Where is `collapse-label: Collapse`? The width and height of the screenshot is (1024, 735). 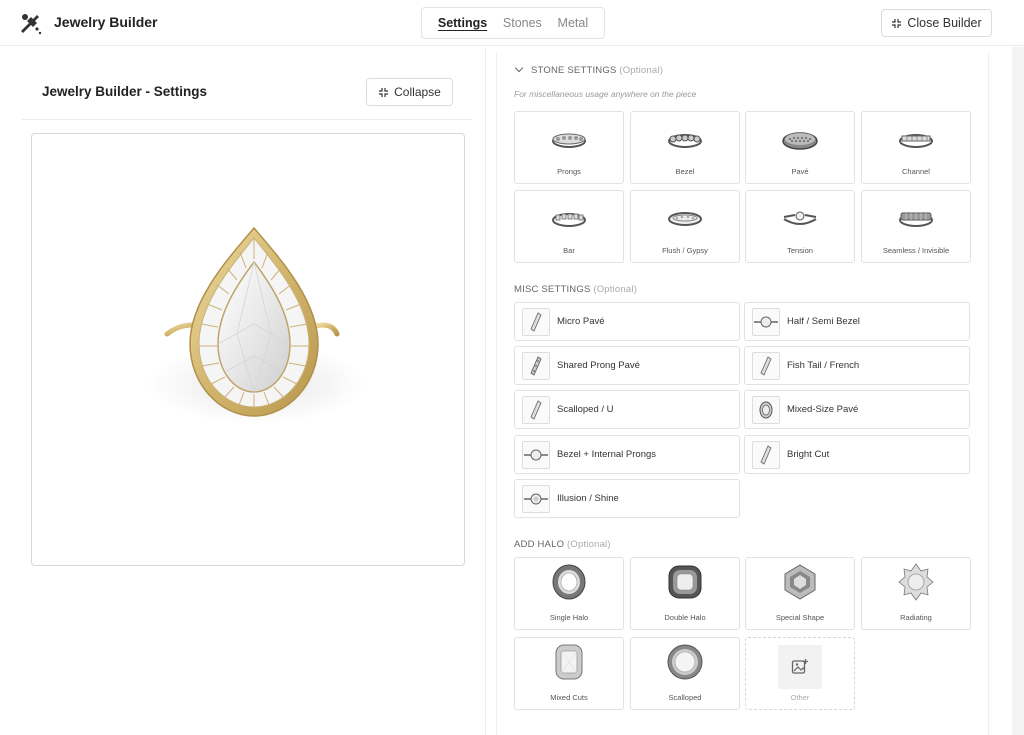 collapse-label: Collapse is located at coordinates (417, 92).